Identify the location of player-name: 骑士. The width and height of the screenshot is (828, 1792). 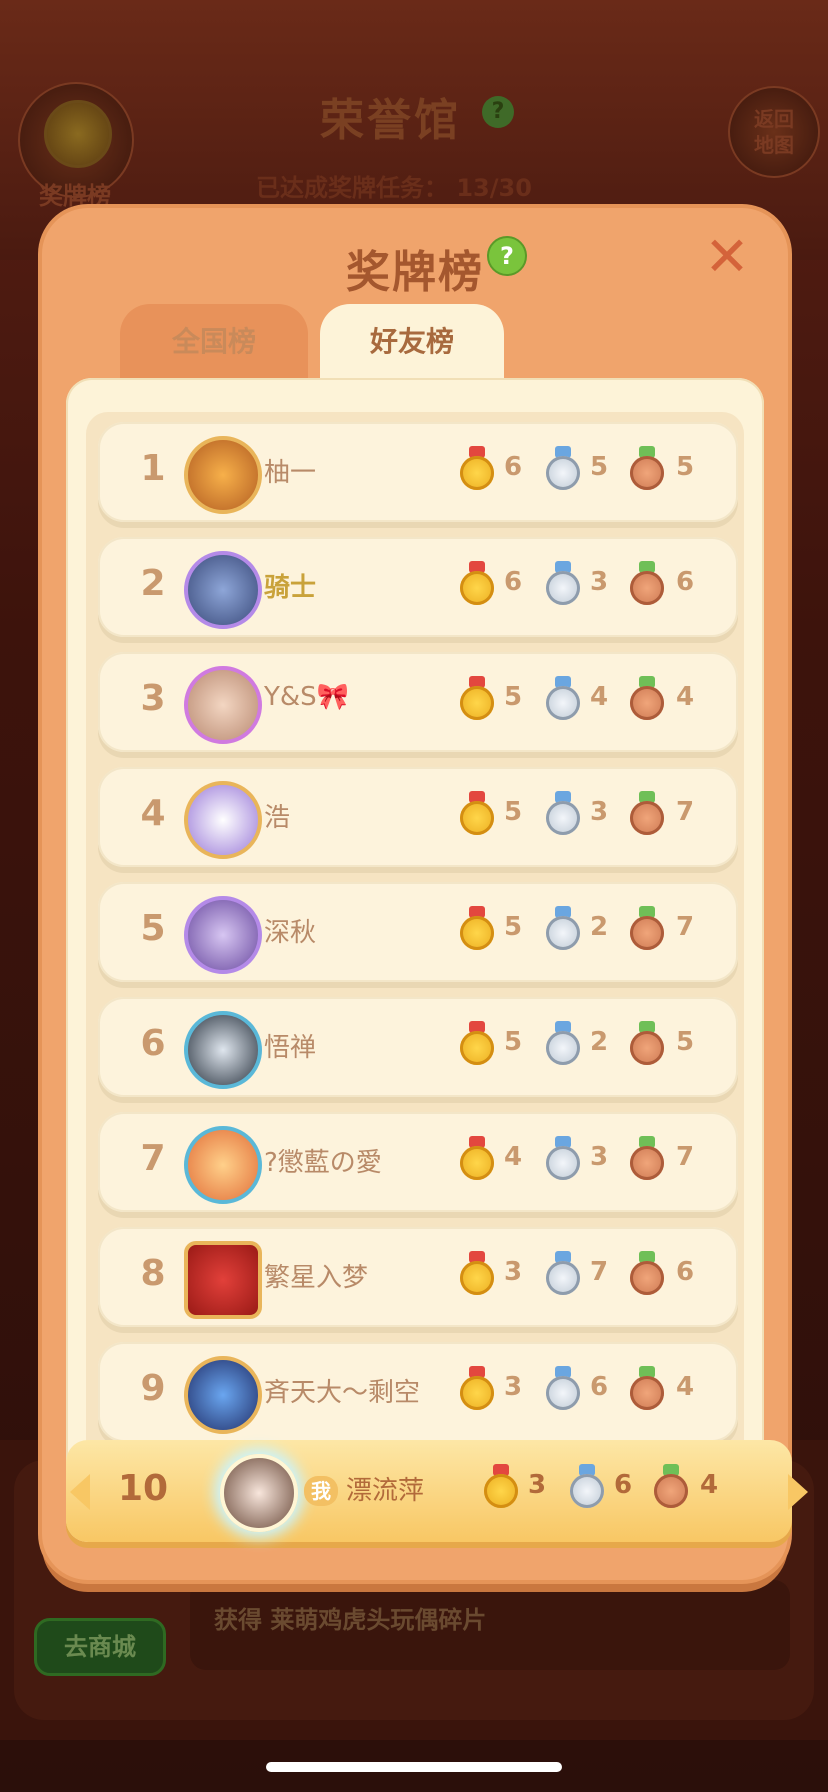
(290, 588).